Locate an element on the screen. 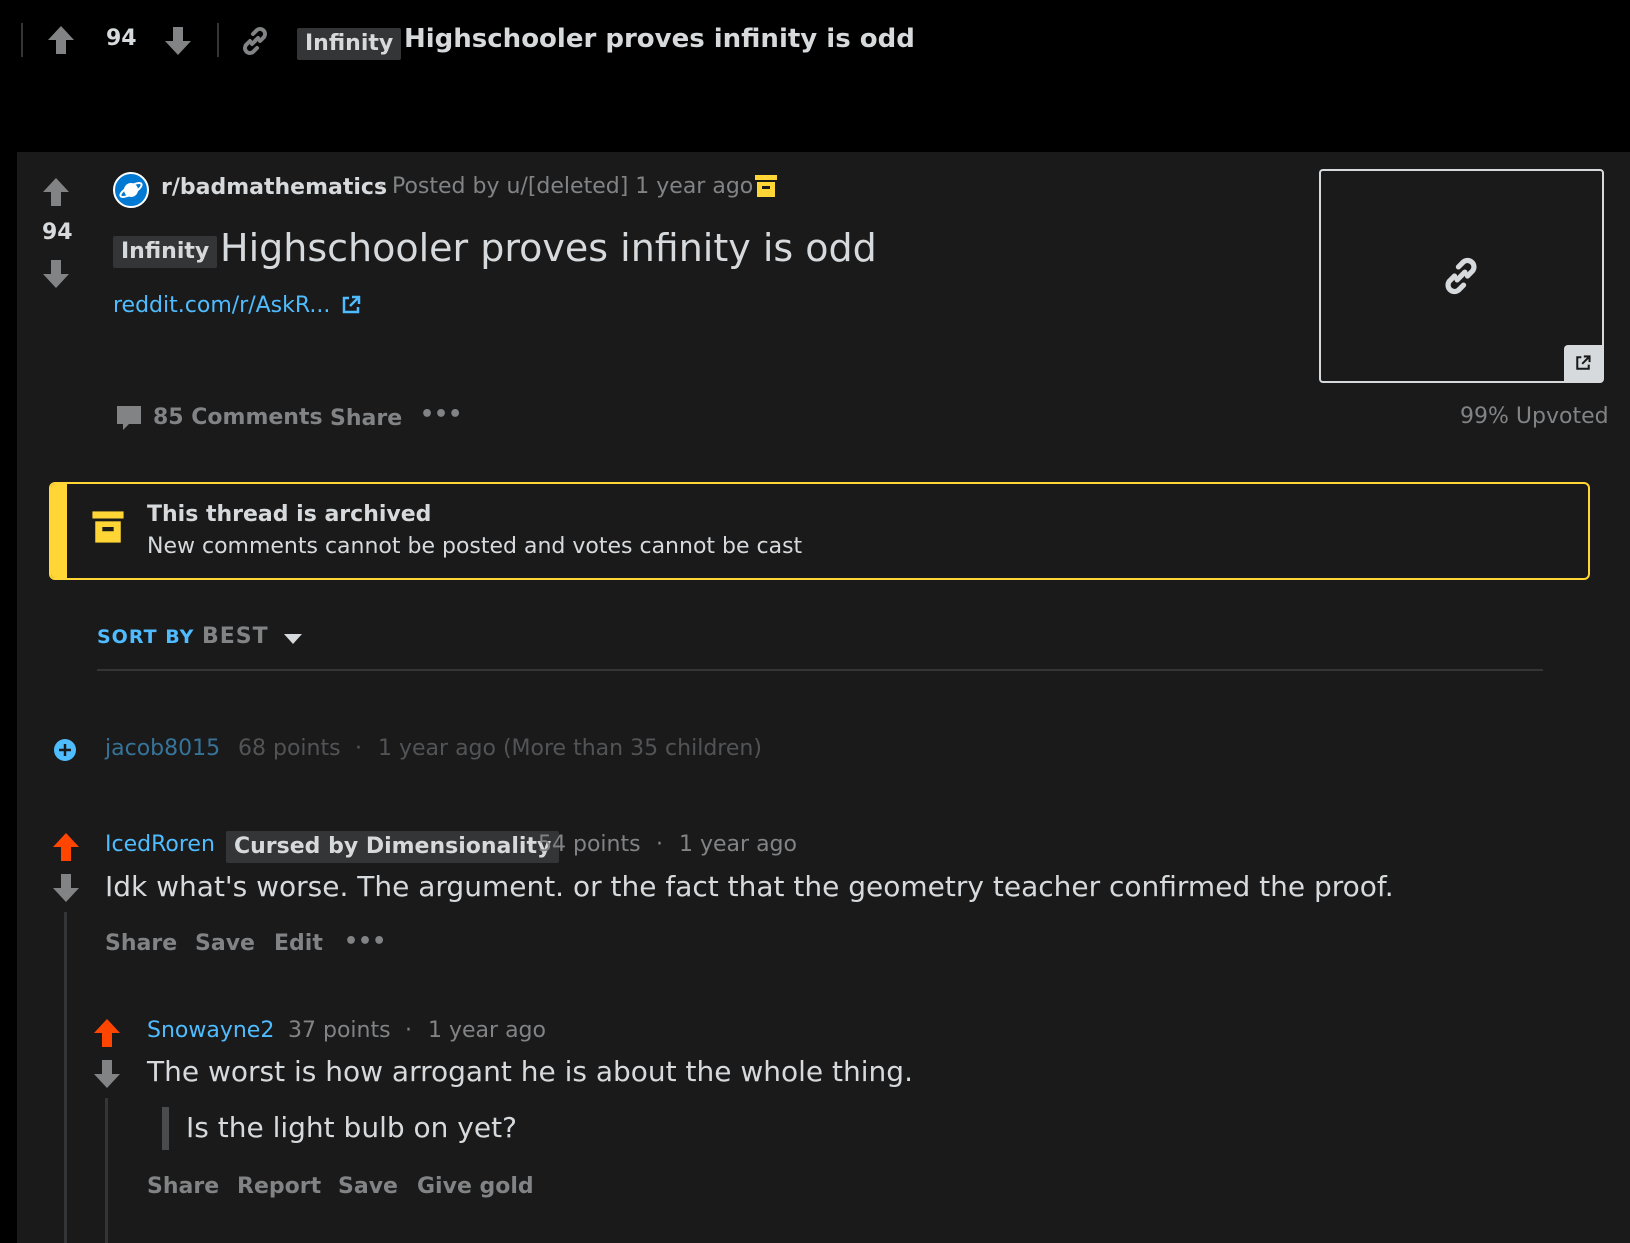 The image size is (1630, 1243). blockquote-text: Is the light bulb on yet? is located at coordinates (351, 1127).